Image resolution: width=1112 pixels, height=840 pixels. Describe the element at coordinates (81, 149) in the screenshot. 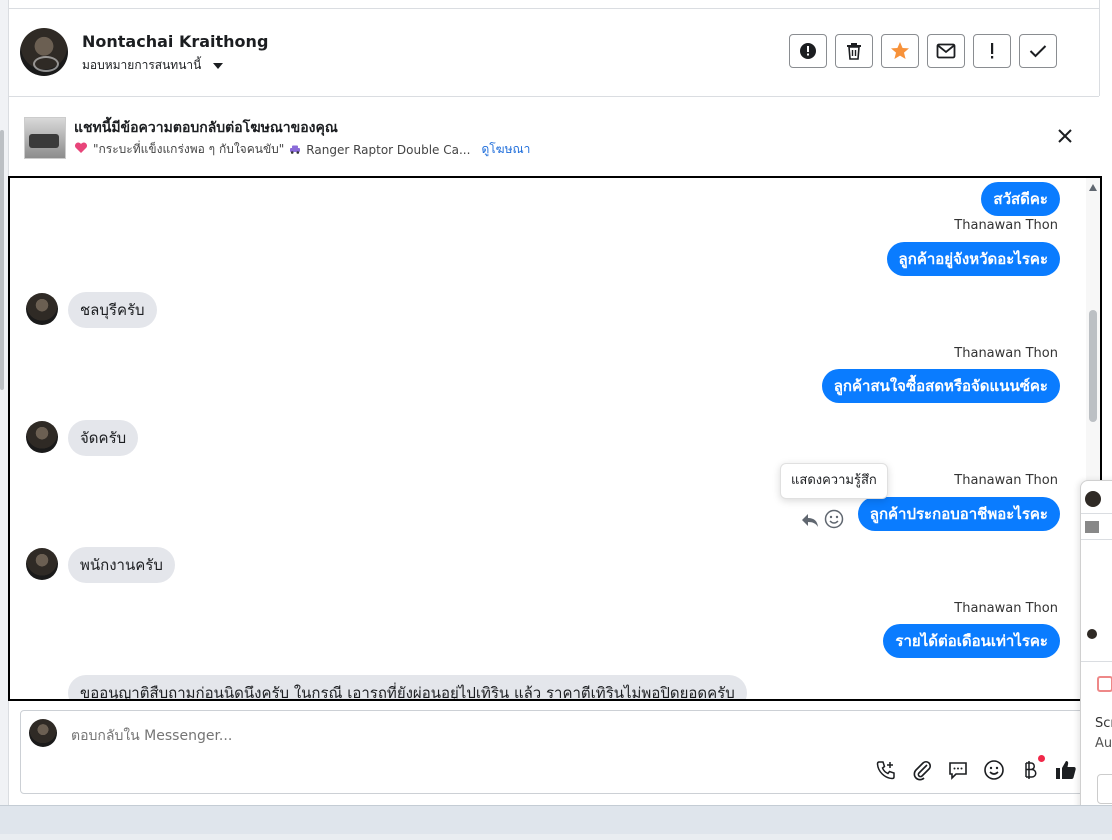

I see `heart-icon` at that location.